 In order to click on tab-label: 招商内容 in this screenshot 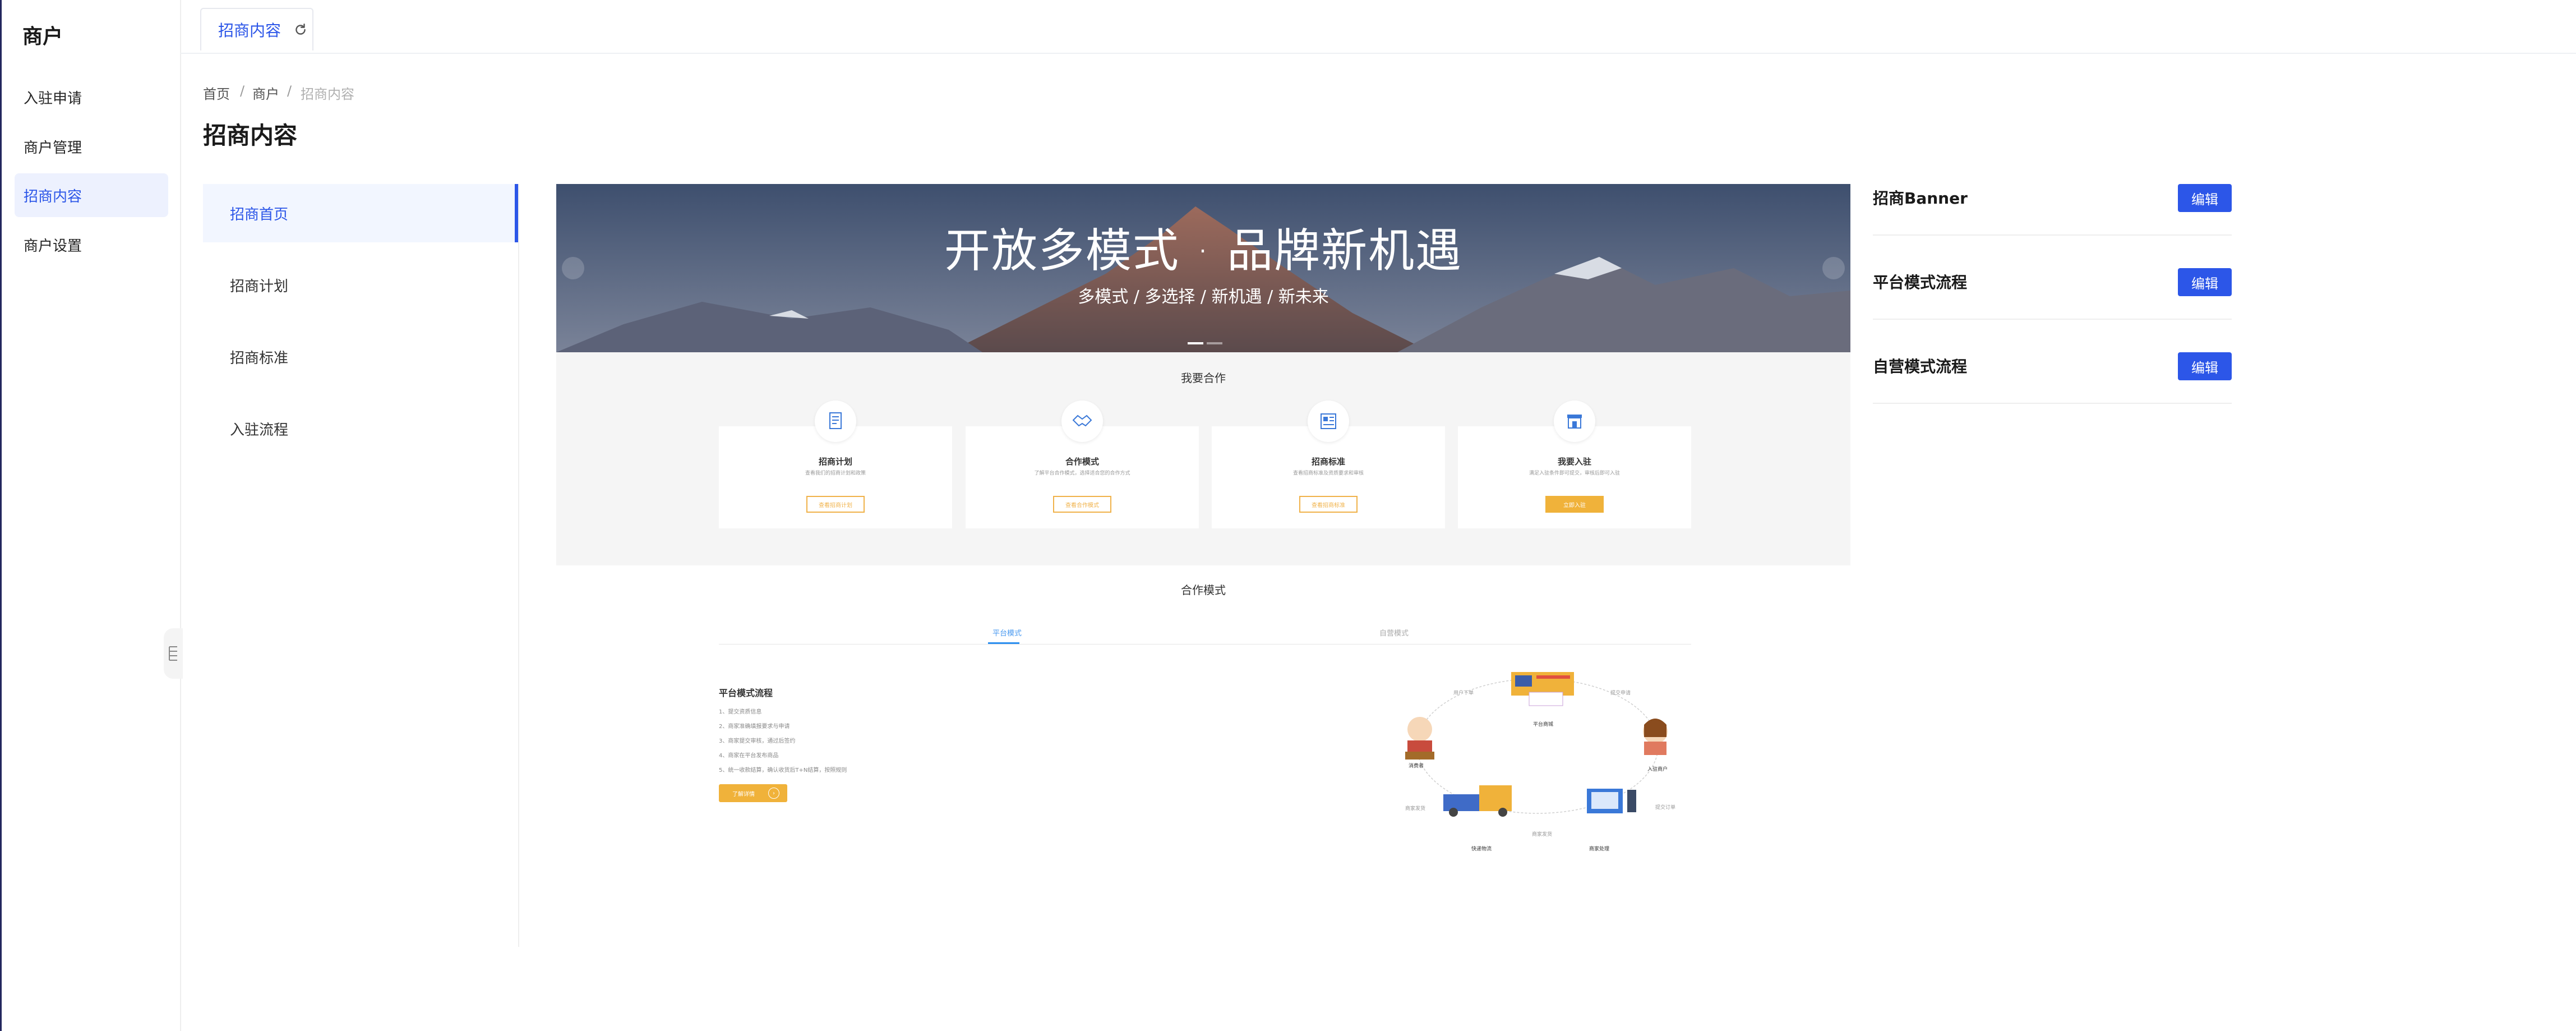, I will do `click(250, 30)`.